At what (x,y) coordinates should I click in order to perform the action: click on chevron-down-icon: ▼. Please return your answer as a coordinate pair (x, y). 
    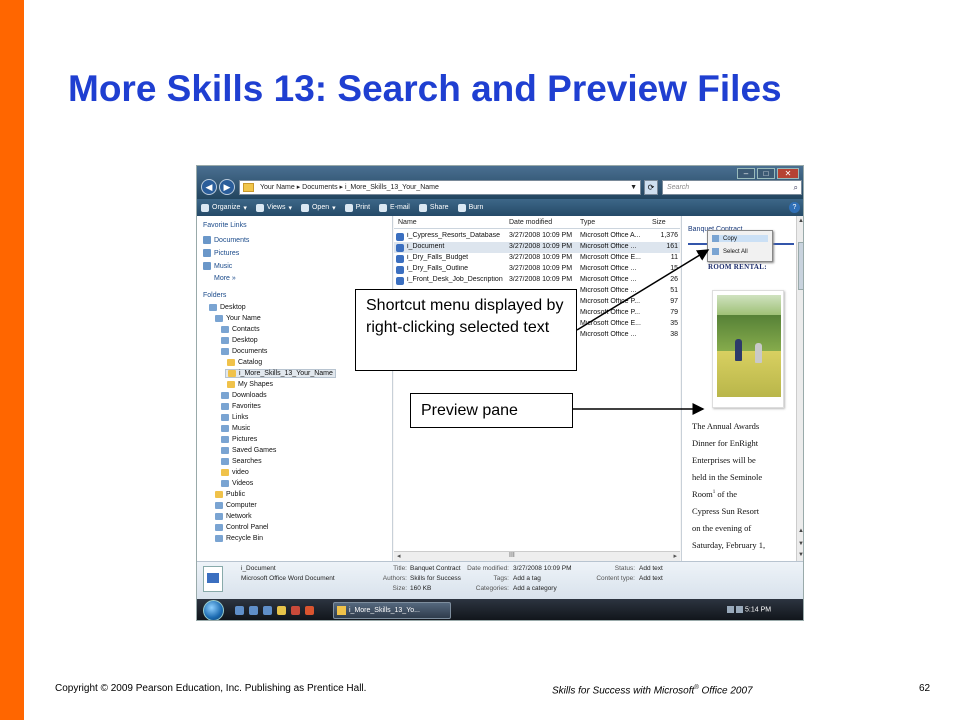
    Looking at the image, I should click on (633, 187).